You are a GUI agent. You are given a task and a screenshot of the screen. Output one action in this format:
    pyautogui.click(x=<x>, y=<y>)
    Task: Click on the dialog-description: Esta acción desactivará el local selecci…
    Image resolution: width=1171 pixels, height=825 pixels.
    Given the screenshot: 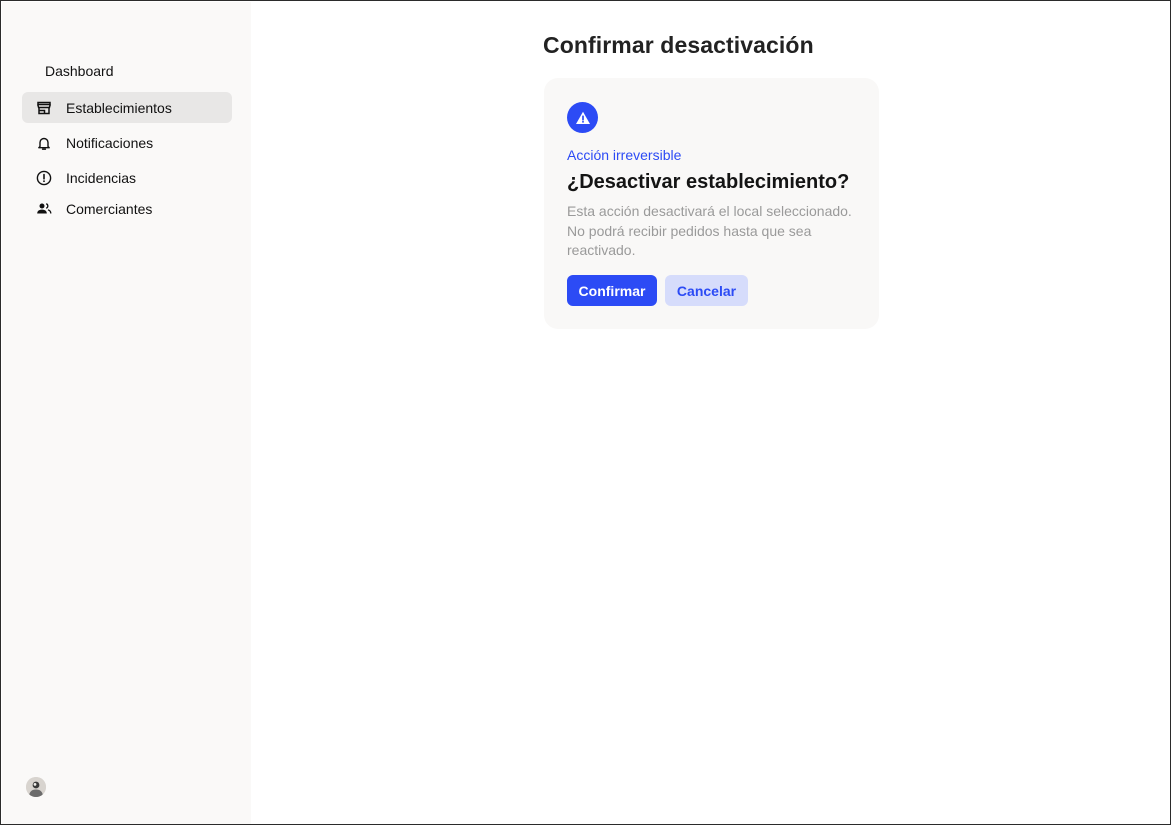 What is the action you would take?
    pyautogui.click(x=709, y=230)
    